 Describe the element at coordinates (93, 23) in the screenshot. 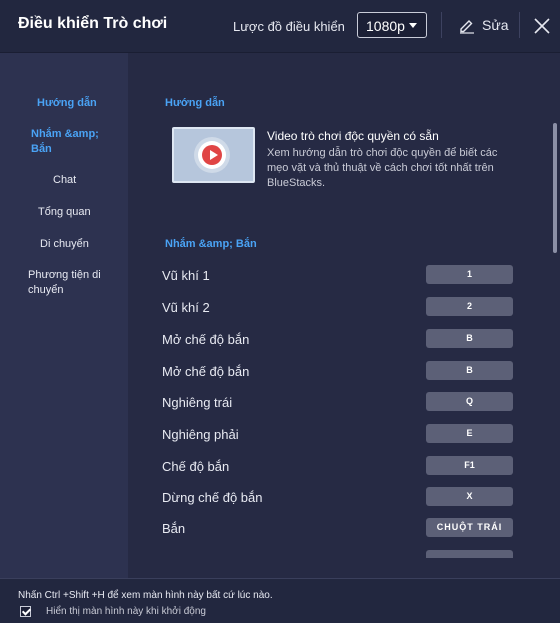

I see `window-title: Điều khiển Trò chơi` at that location.